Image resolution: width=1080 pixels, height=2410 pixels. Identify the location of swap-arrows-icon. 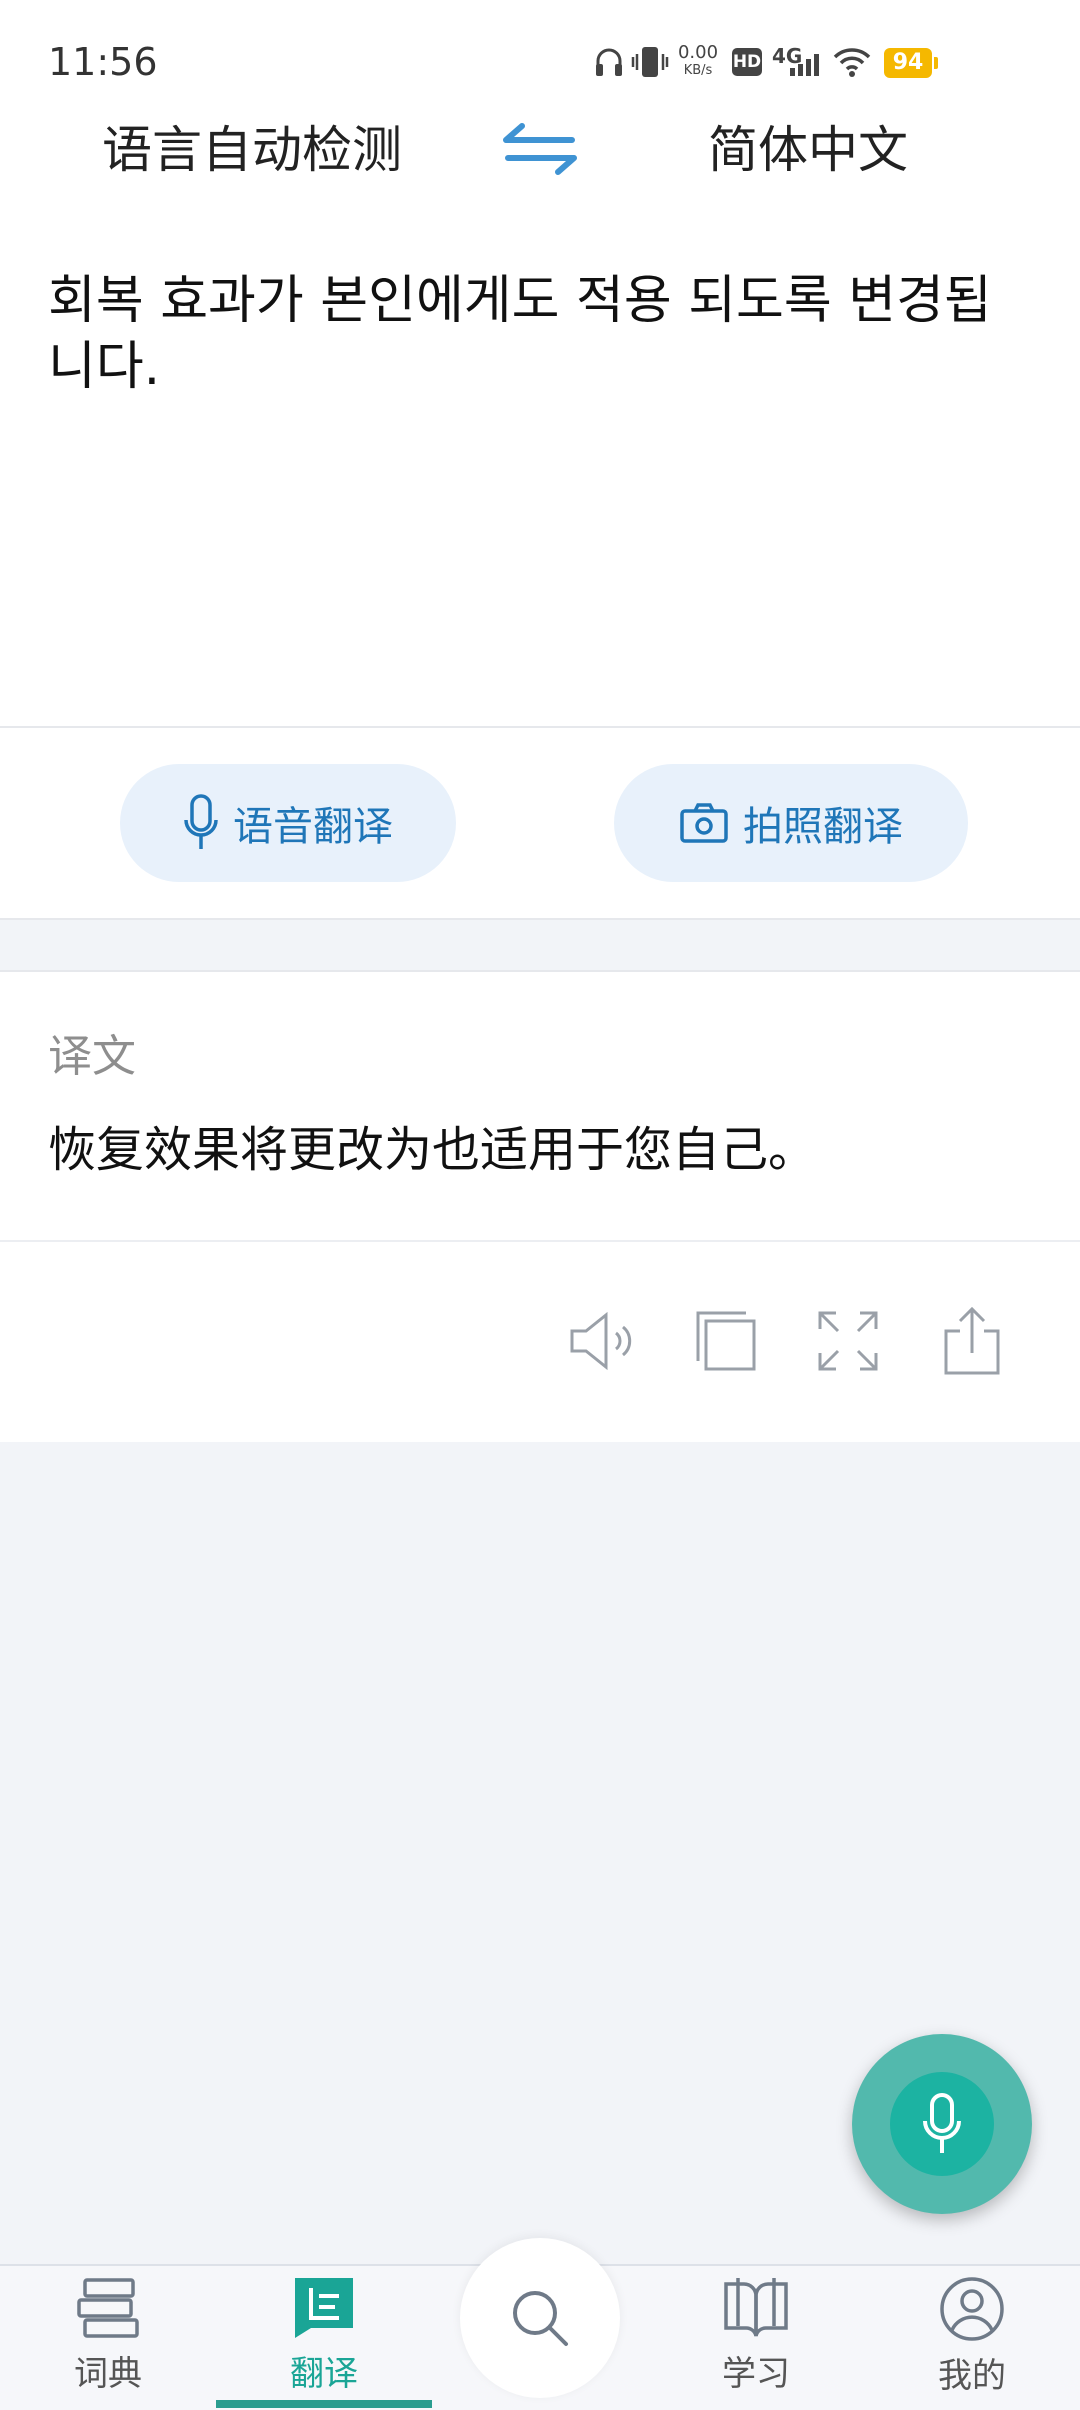
(540, 149).